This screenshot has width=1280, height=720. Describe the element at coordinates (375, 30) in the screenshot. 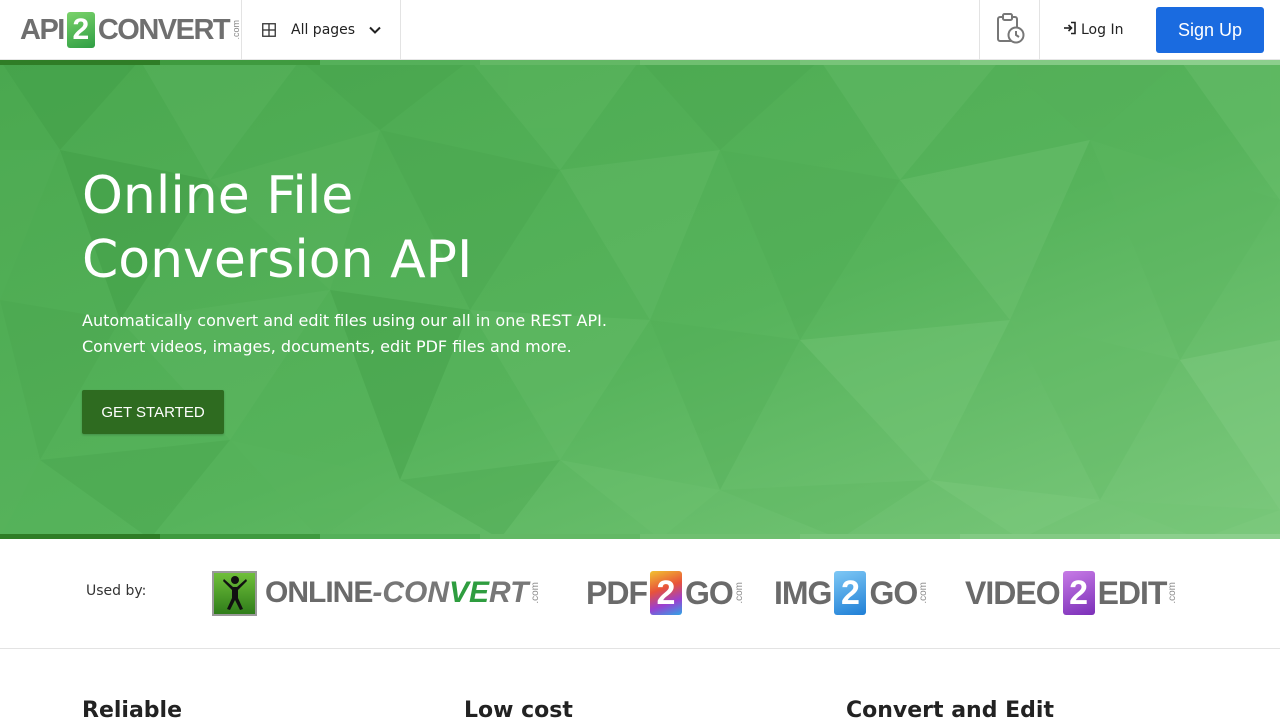

I see `chevron-down-icon` at that location.